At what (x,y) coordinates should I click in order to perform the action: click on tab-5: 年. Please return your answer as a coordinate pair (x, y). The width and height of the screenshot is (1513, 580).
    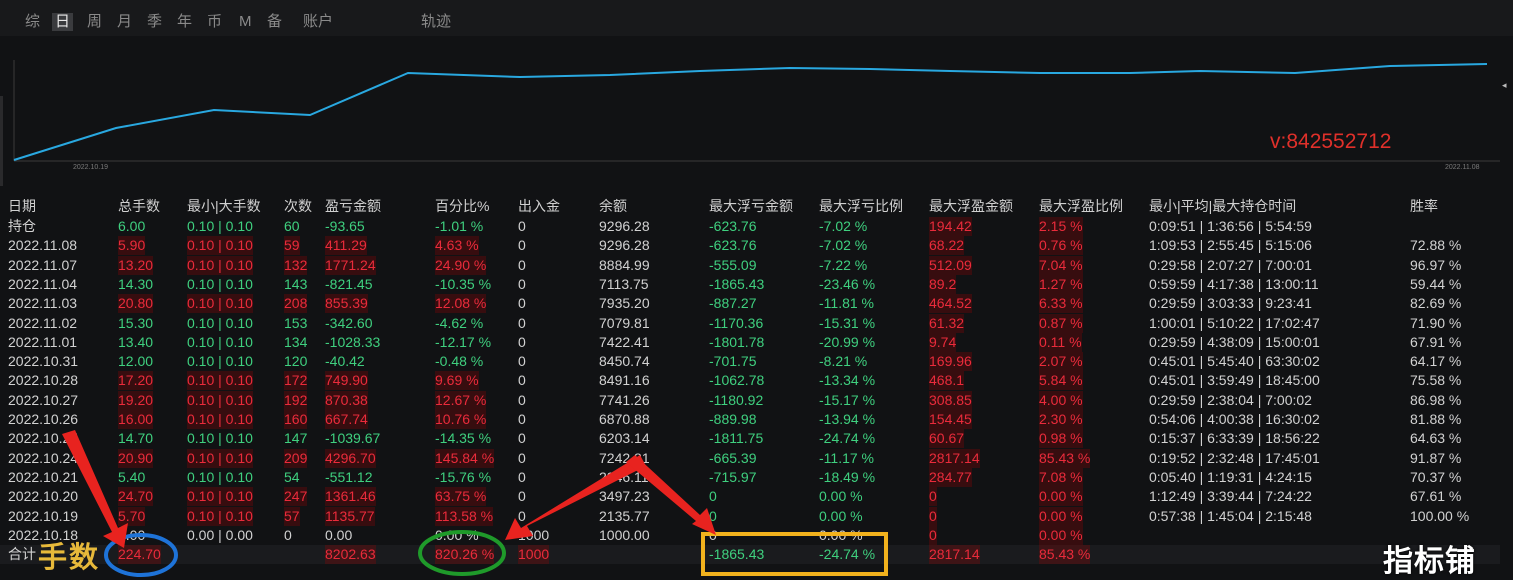
    Looking at the image, I should click on (184, 22).